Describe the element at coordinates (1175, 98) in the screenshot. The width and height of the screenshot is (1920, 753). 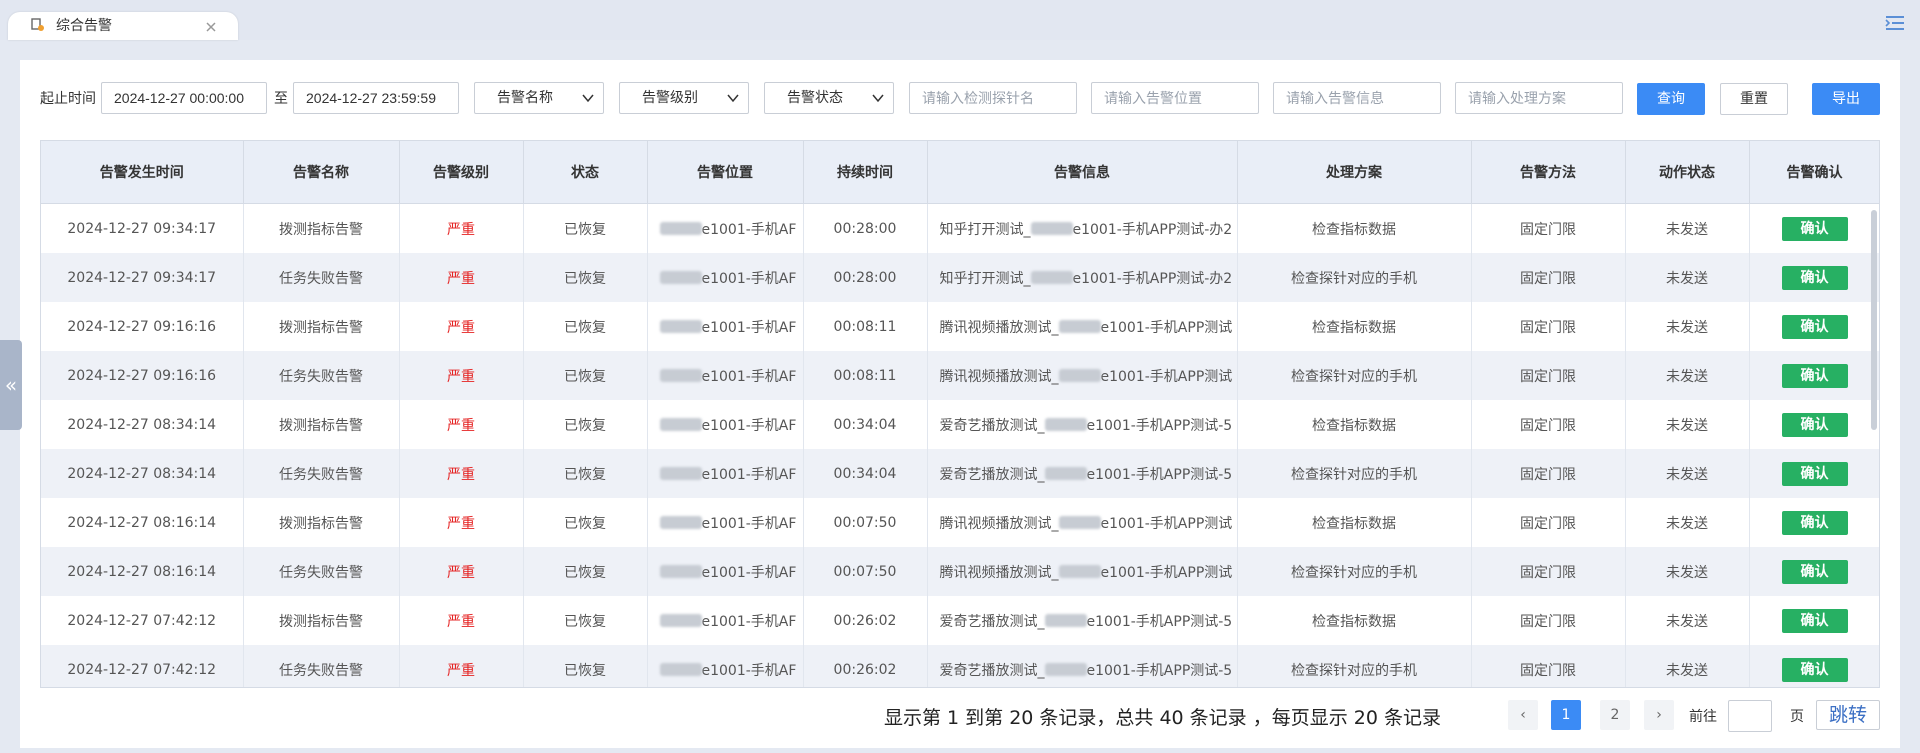
I see `alarm-location-input: 请输入告警位置` at that location.